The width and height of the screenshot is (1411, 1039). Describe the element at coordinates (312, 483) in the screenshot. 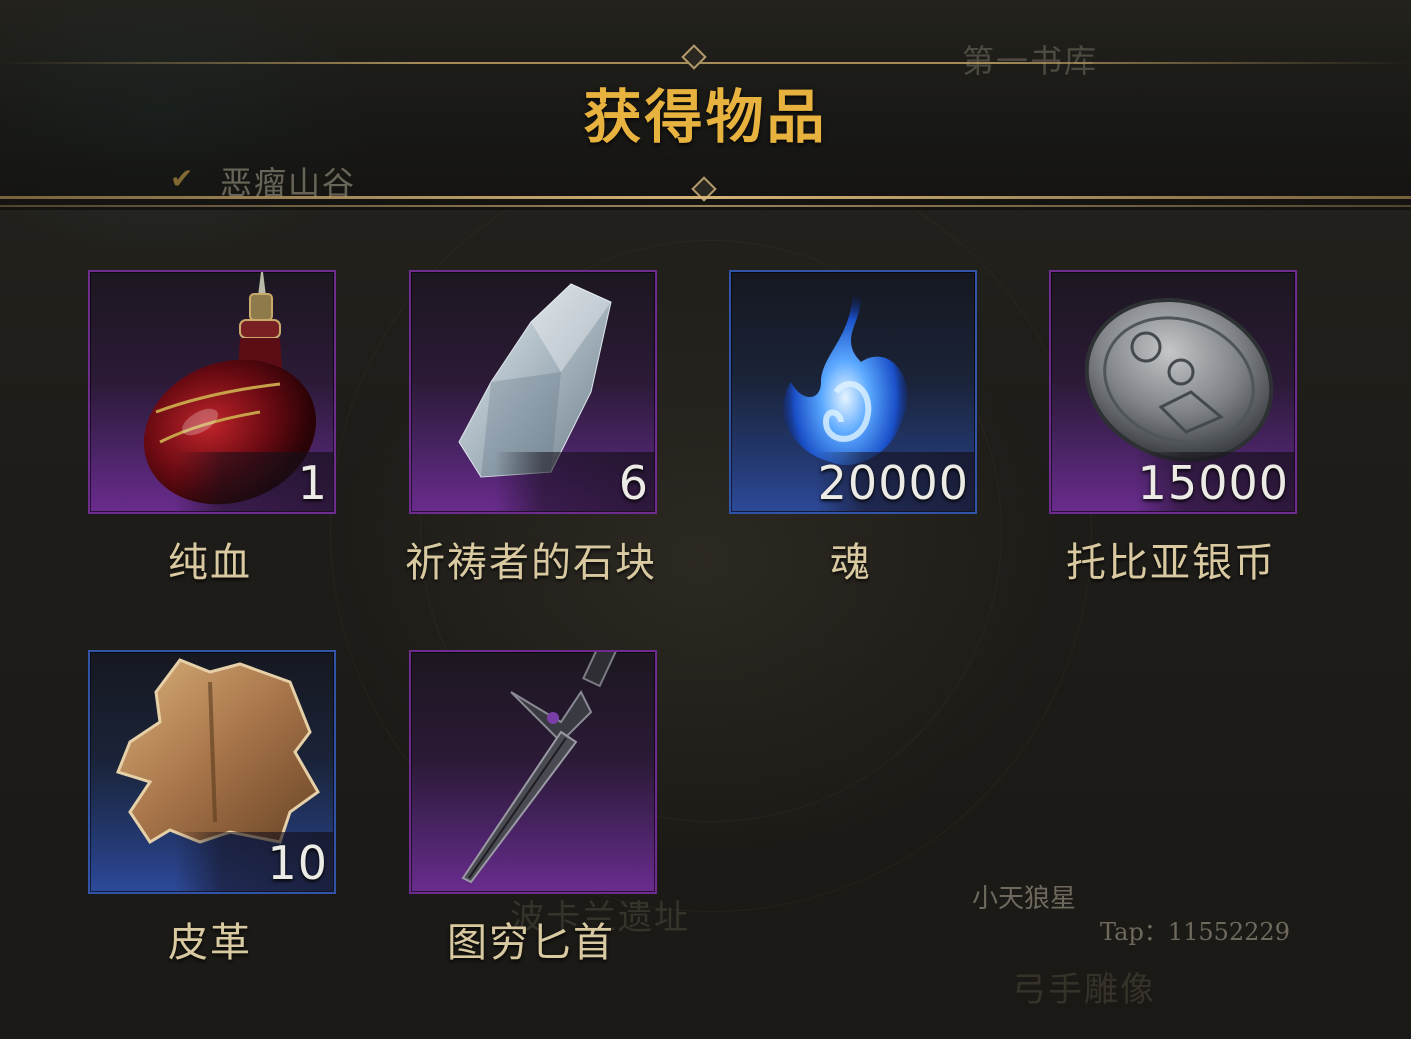

I see `item-quantity: 1` at that location.